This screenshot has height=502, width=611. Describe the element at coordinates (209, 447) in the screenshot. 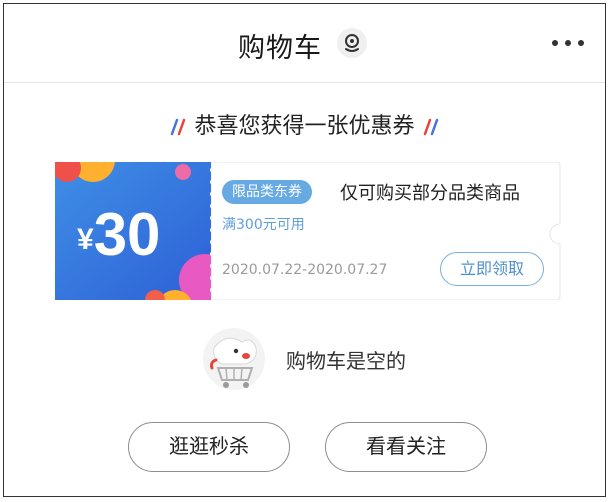

I see `browse-flash-sale-button: 逛逛秒杀` at that location.